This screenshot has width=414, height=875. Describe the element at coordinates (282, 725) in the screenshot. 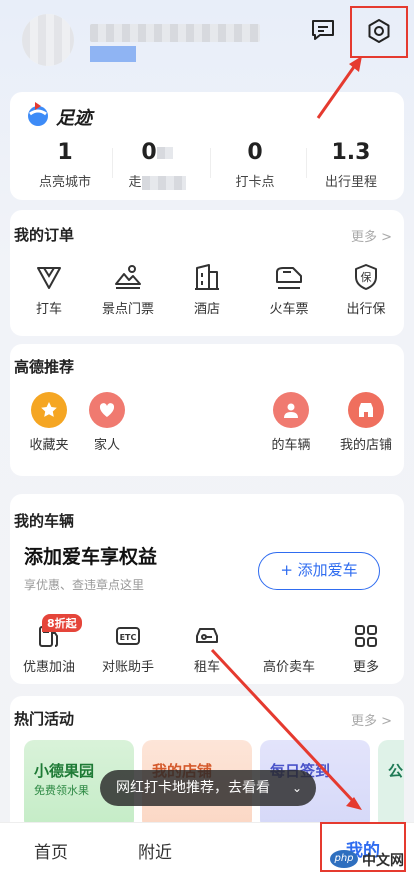

I see `arrow-to-mine-tab` at that location.